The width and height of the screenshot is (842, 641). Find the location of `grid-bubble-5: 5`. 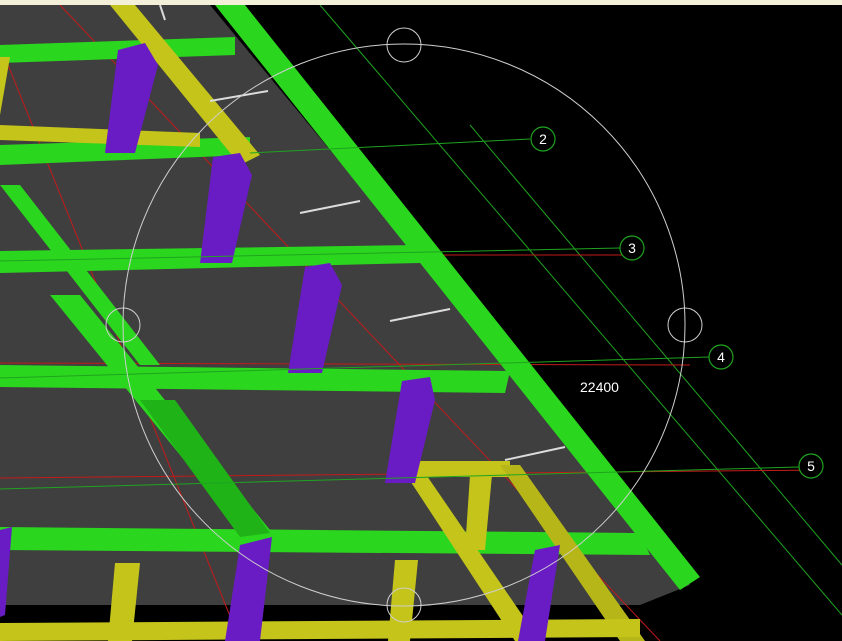

grid-bubble-5: 5 is located at coordinates (811, 466).